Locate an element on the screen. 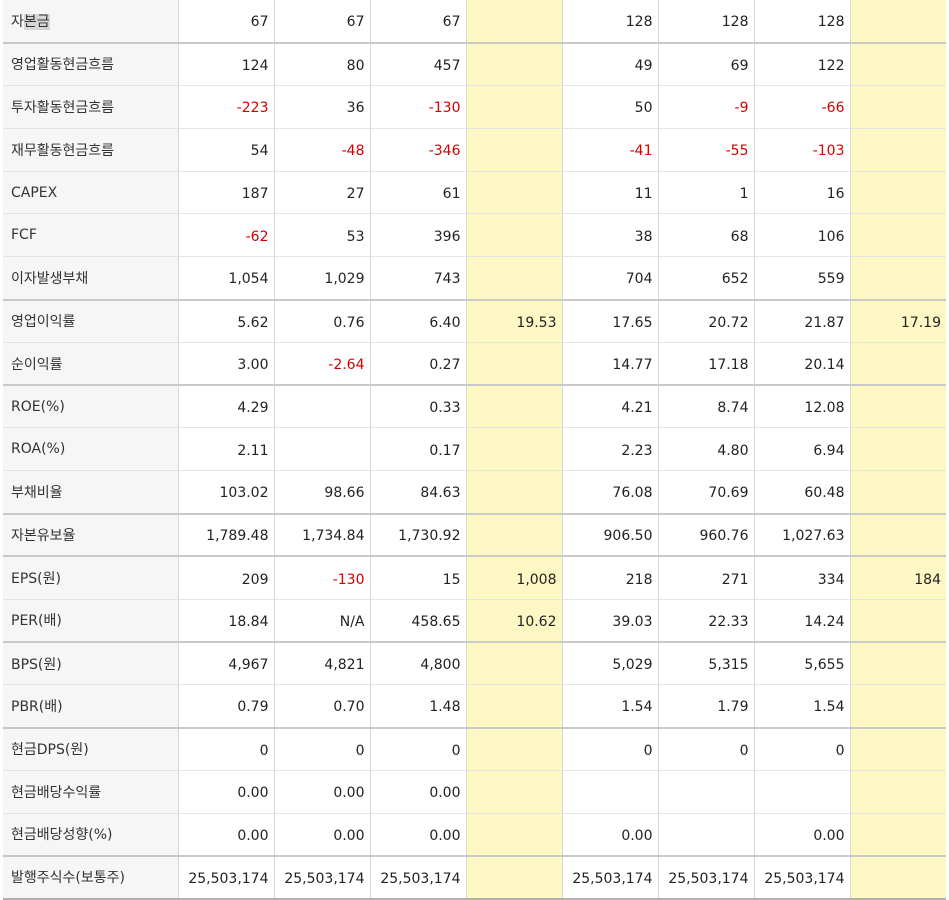  cell: 20.14 is located at coordinates (801, 364).